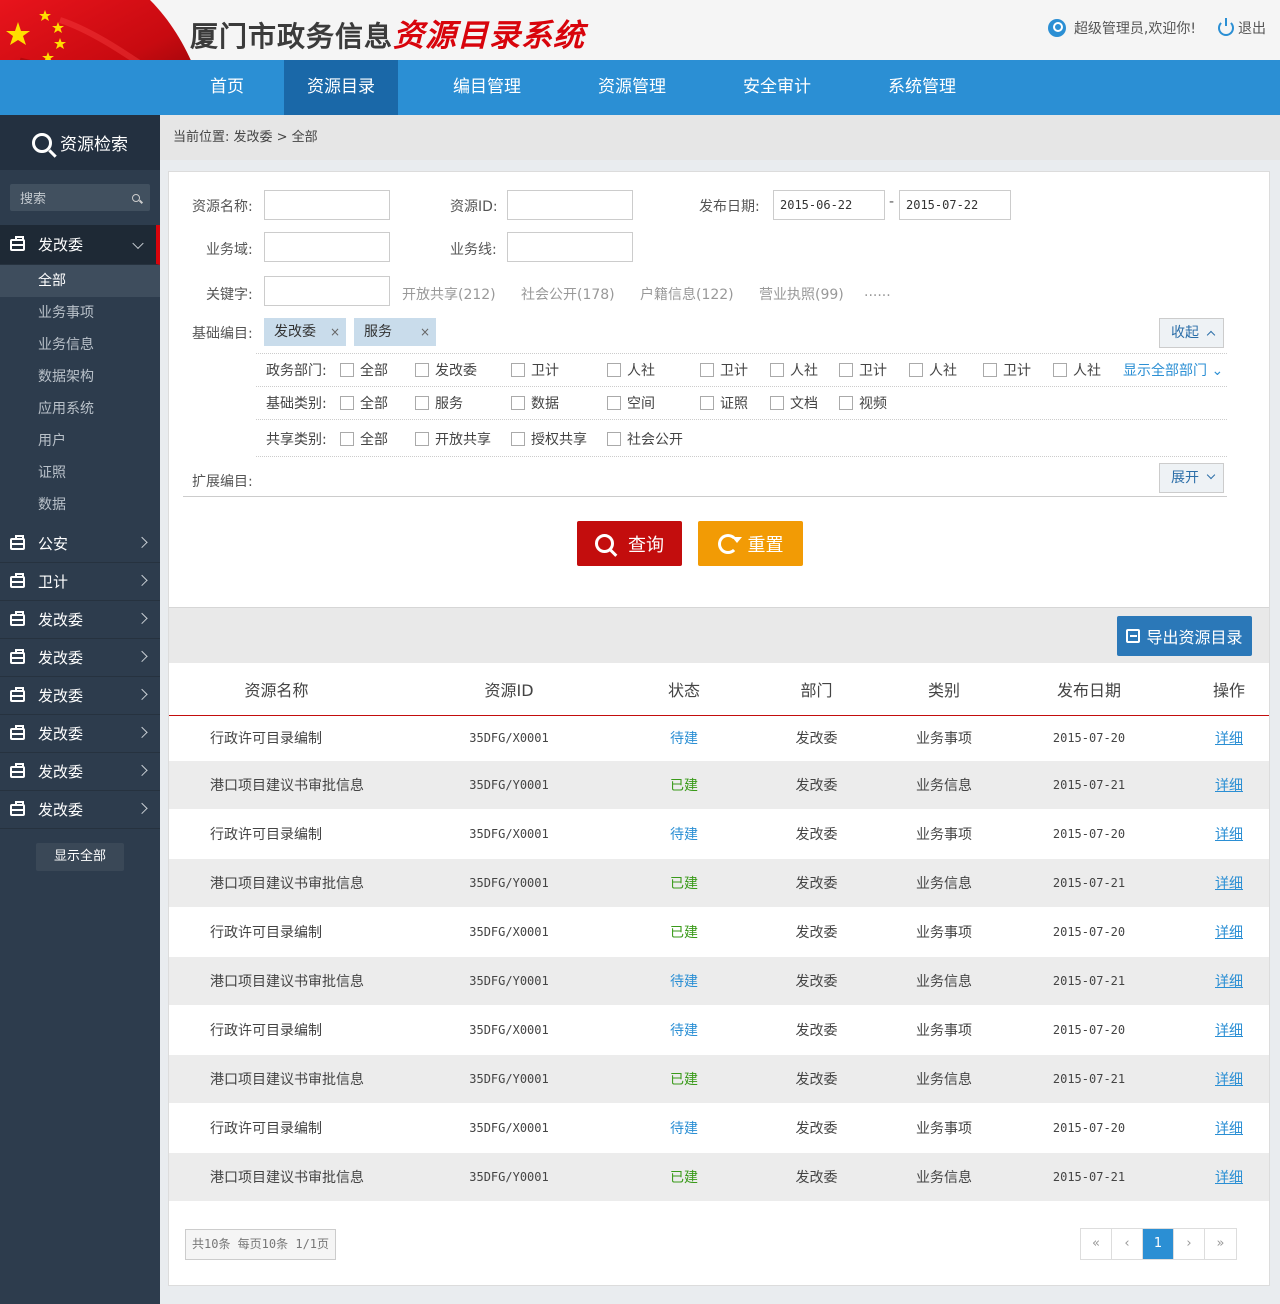 The height and width of the screenshot is (1304, 1280). I want to click on sidebar-item-business-info: 业务信息, so click(80, 345).